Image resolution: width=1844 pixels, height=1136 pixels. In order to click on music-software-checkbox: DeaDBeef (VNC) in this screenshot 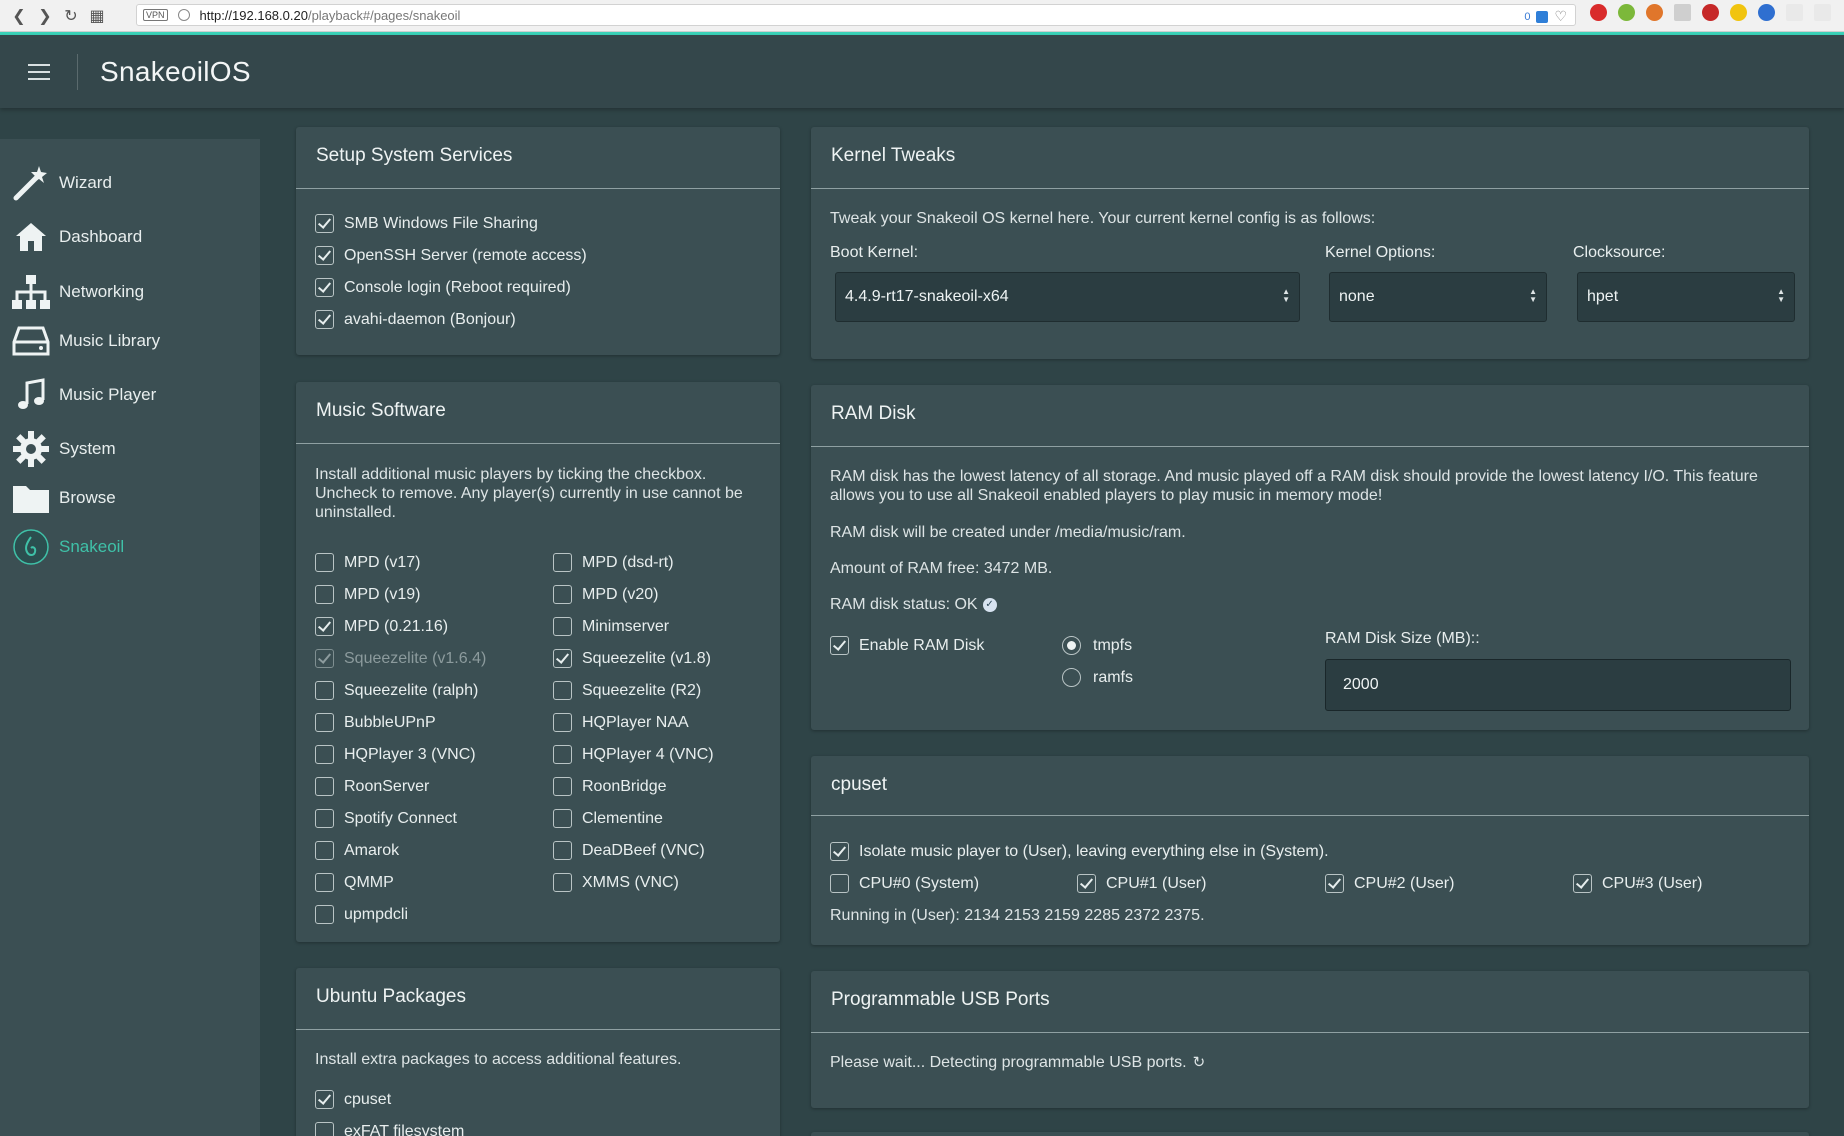, I will do `click(629, 850)`.